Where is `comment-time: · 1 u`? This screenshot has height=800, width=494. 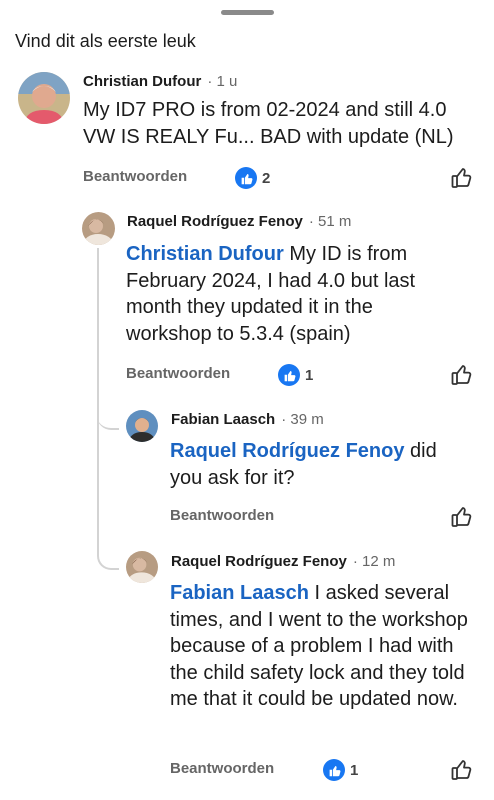 comment-time: · 1 u is located at coordinates (222, 81).